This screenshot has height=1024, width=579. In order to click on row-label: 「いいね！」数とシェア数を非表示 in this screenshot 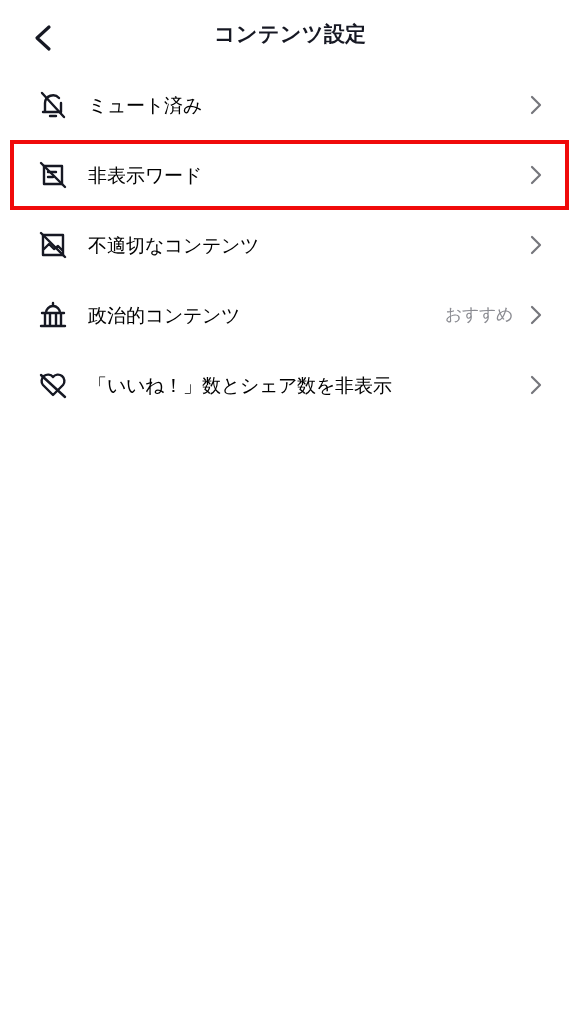, I will do `click(240, 385)`.